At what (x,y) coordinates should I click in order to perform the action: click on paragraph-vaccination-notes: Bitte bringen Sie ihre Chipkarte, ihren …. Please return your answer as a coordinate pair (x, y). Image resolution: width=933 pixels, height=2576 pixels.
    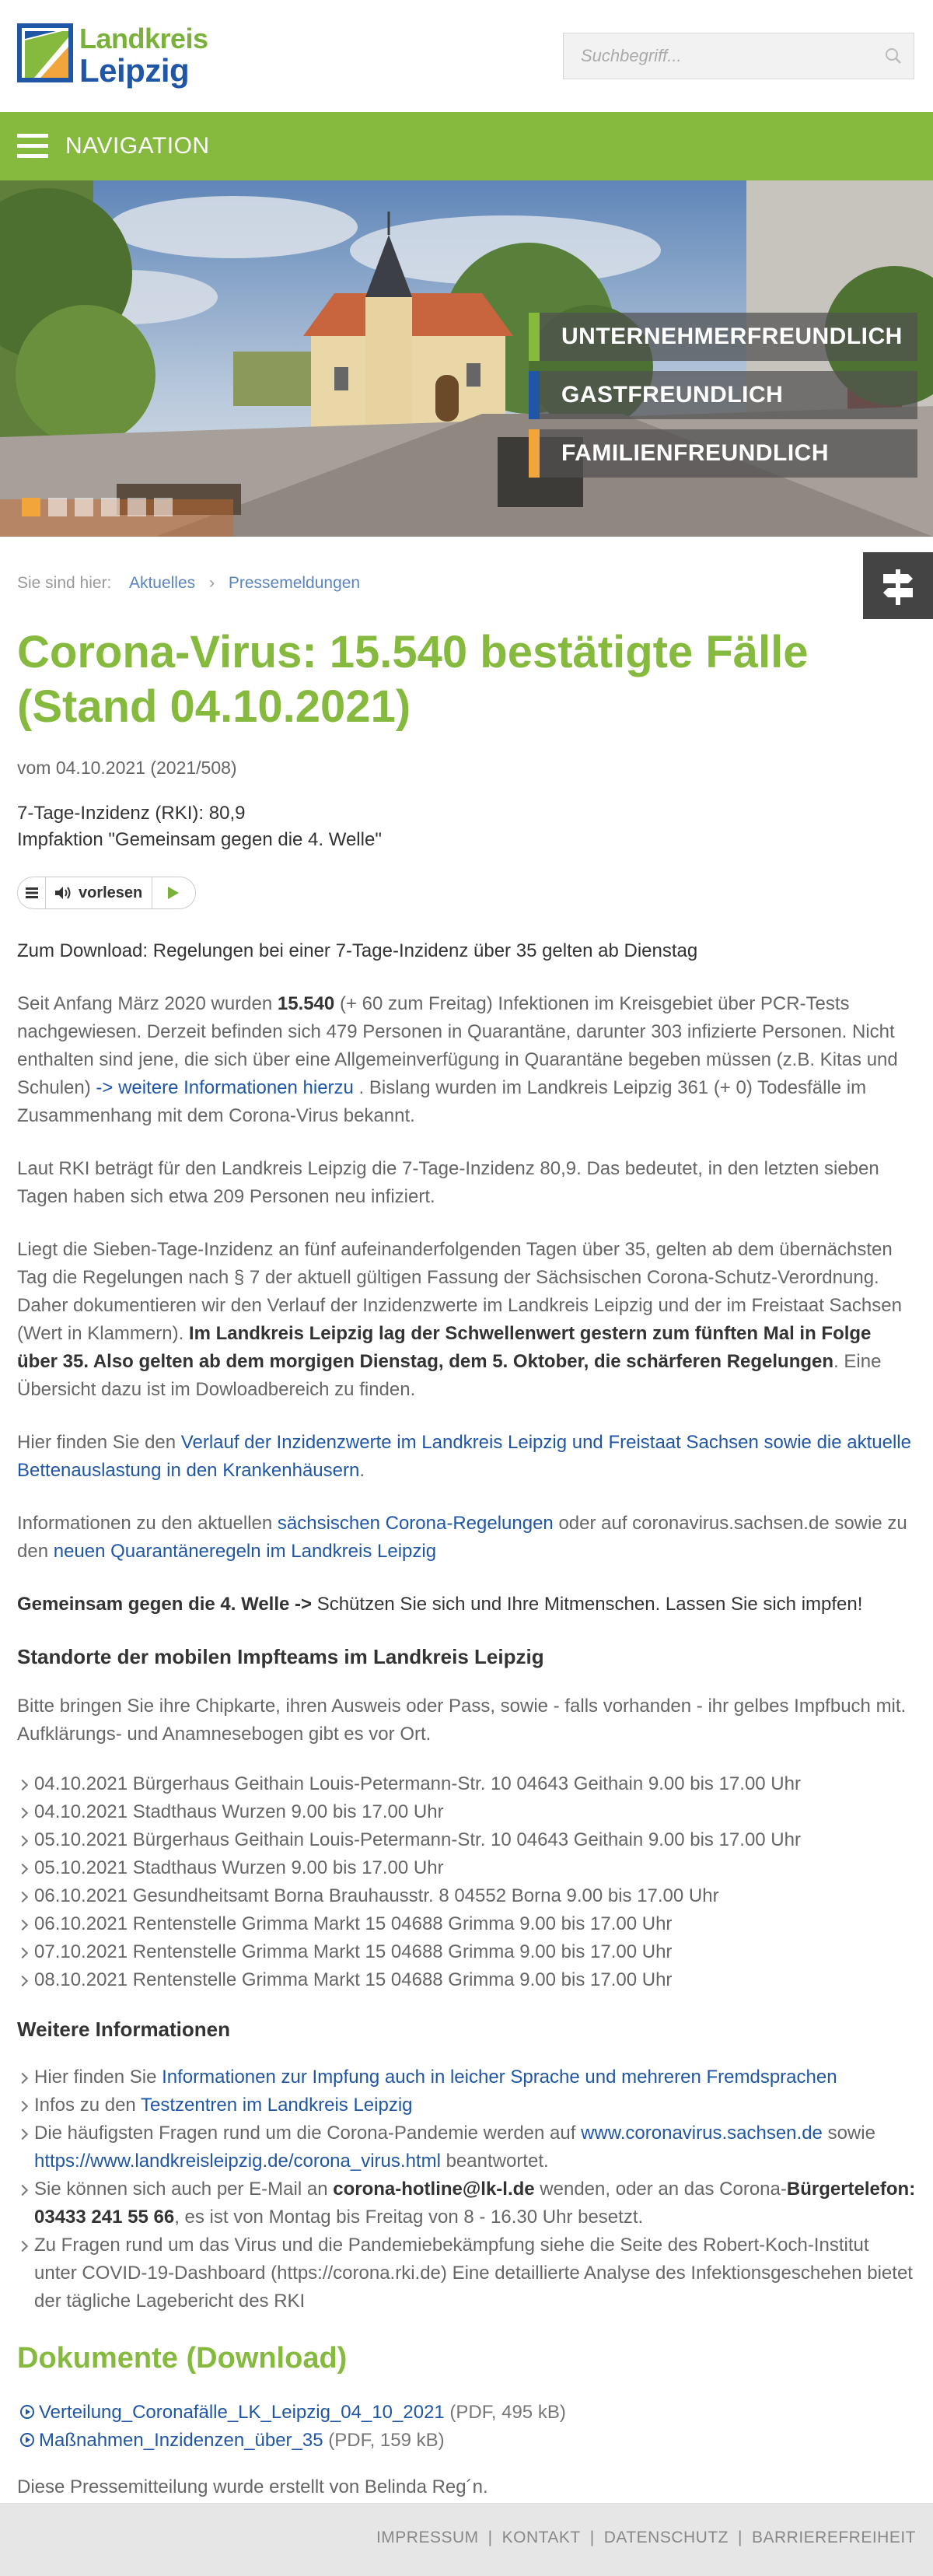
    Looking at the image, I should click on (462, 1721).